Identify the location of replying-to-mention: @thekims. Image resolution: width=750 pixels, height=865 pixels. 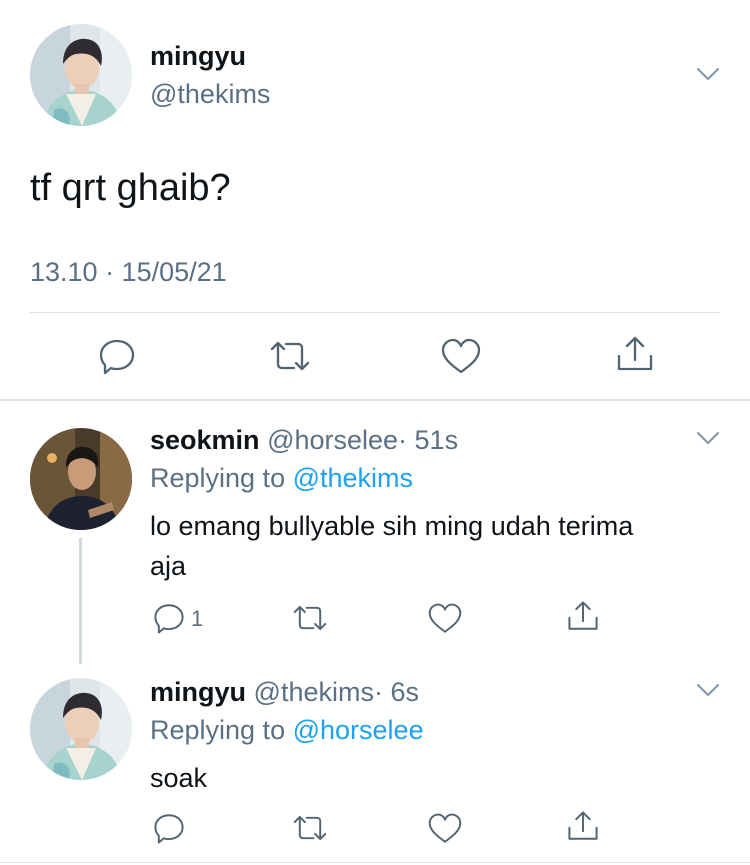
(353, 478).